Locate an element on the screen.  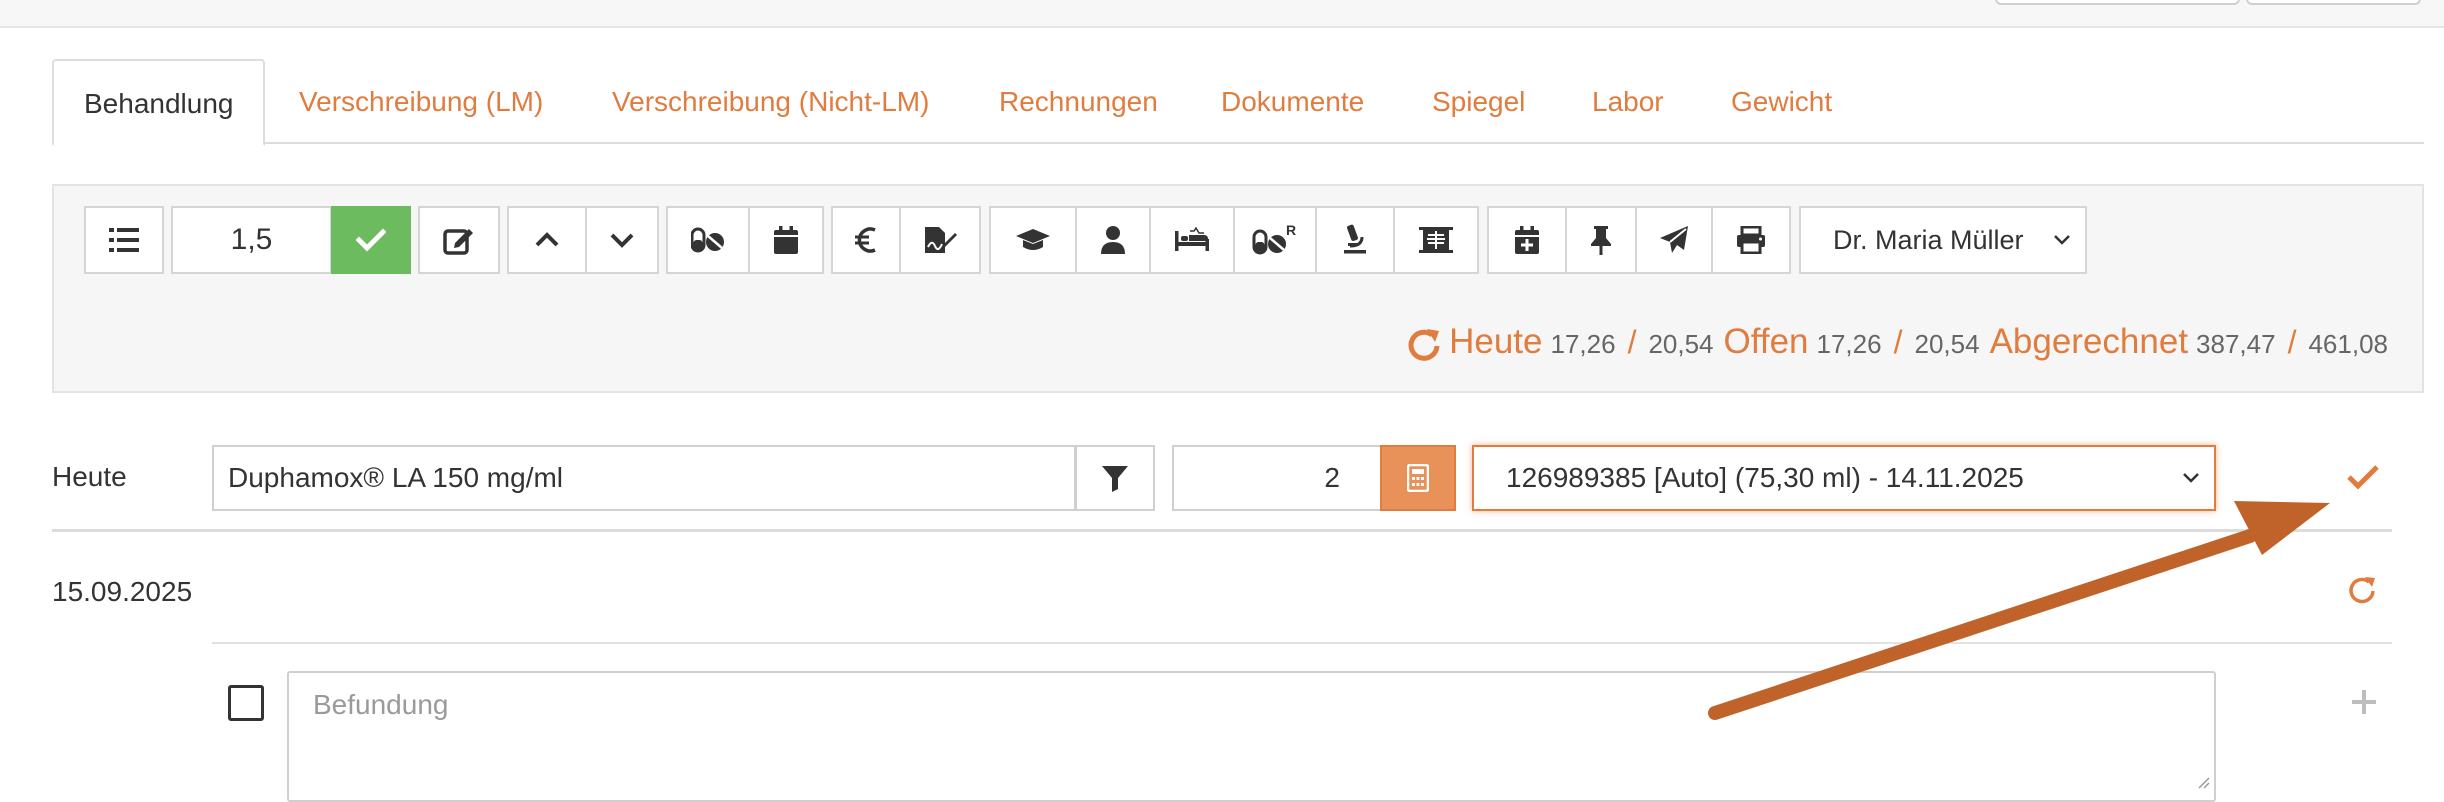
vet-select-value: Dr. Maria Müller is located at coordinates (1928, 240).